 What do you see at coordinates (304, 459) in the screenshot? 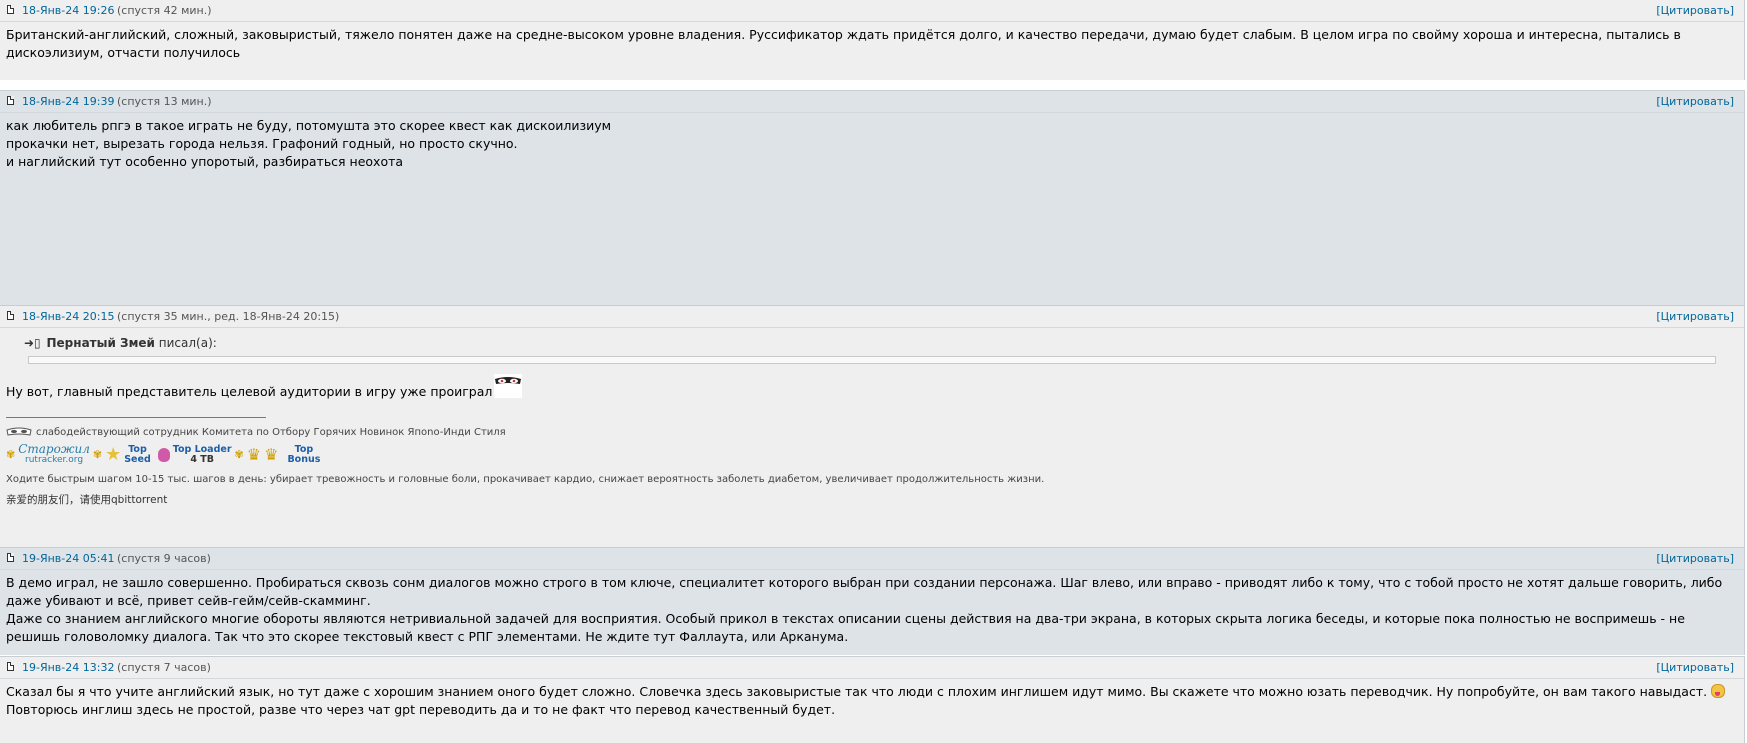
I see `badge-top-bonus-line2: Bonus` at bounding box center [304, 459].